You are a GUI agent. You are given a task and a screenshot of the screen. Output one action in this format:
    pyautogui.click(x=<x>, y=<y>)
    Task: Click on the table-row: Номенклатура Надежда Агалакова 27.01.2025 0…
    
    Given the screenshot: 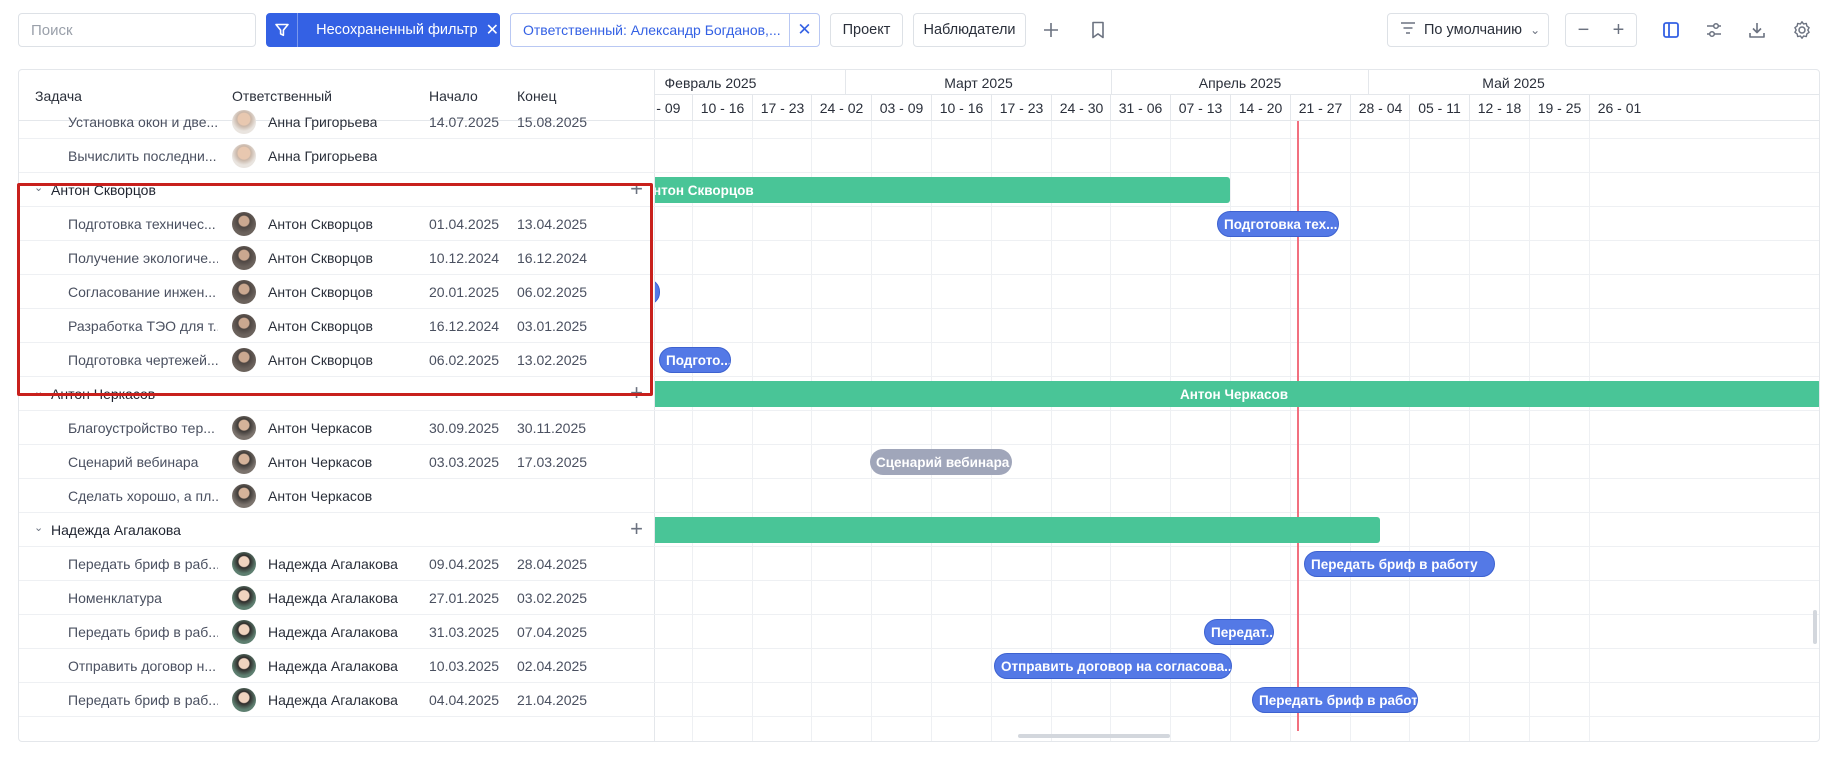 What is the action you would take?
    pyautogui.click(x=337, y=598)
    